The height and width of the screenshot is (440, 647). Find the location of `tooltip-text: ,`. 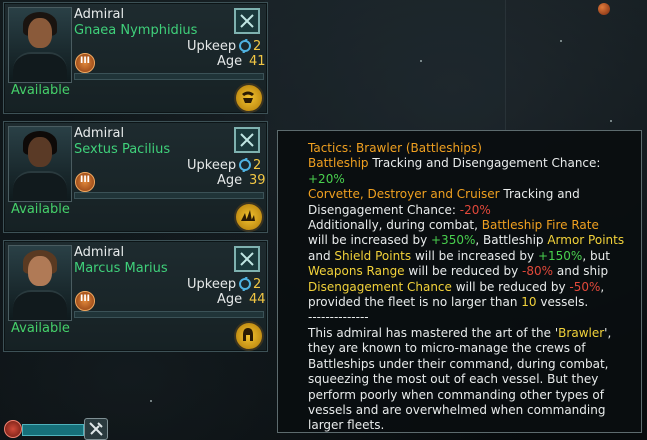

tooltip-text: , is located at coordinates (602, 286).